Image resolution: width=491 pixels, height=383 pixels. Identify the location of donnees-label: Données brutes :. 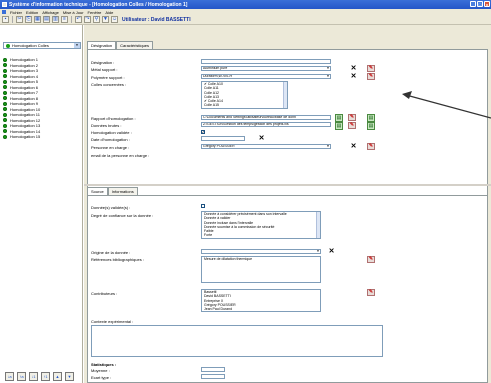
(106, 125).